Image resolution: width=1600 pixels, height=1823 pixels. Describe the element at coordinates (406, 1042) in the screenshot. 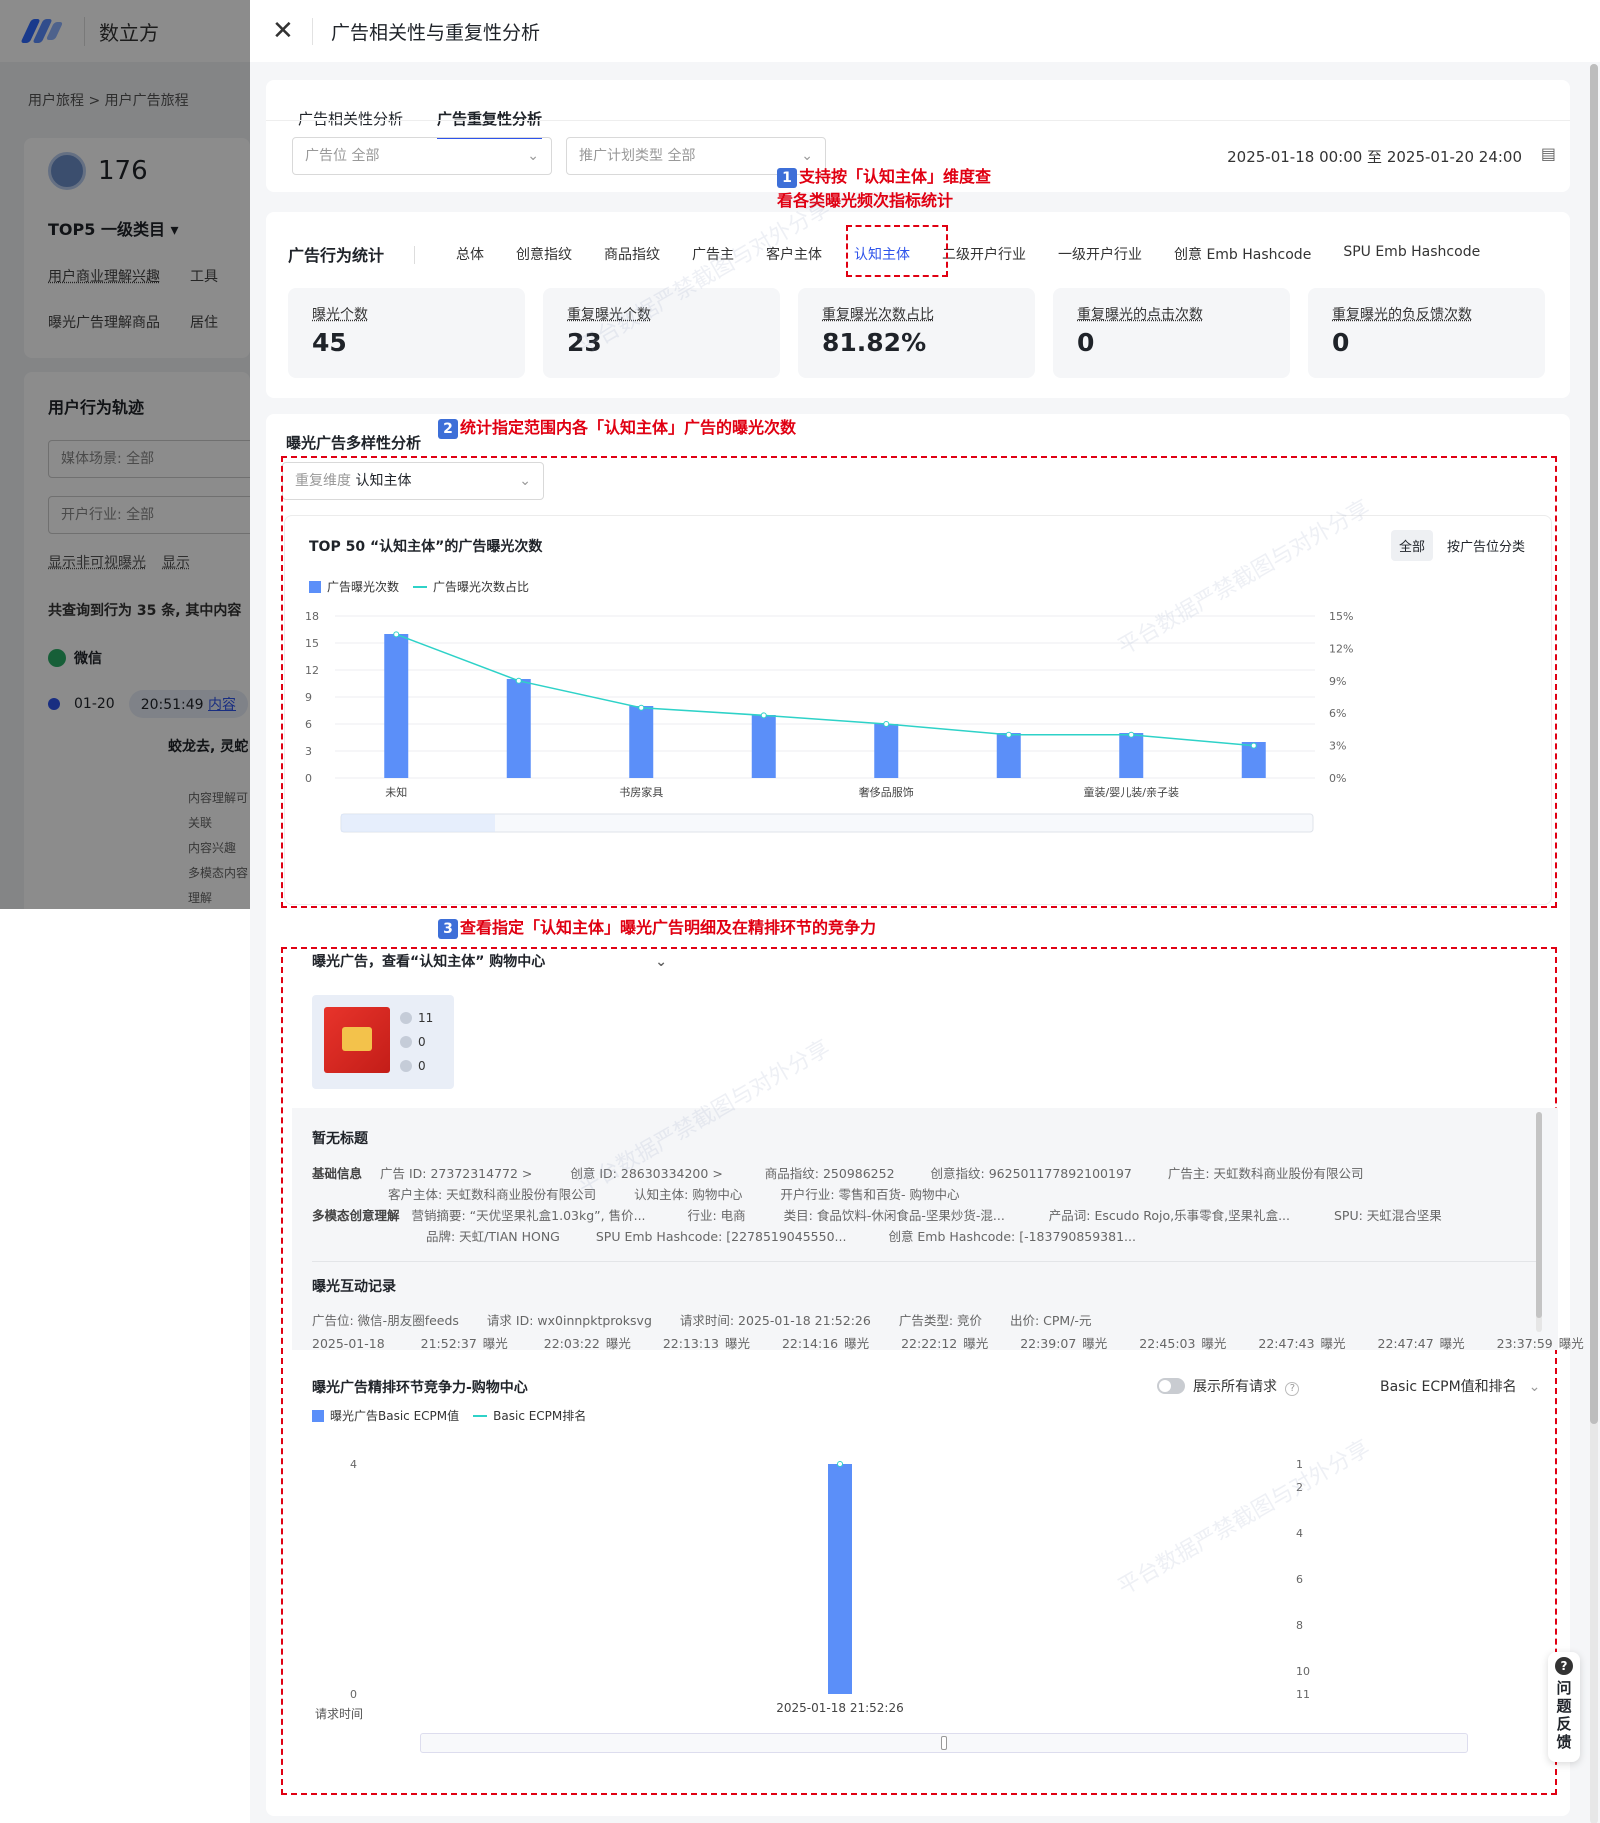

I see `hand-icon` at that location.